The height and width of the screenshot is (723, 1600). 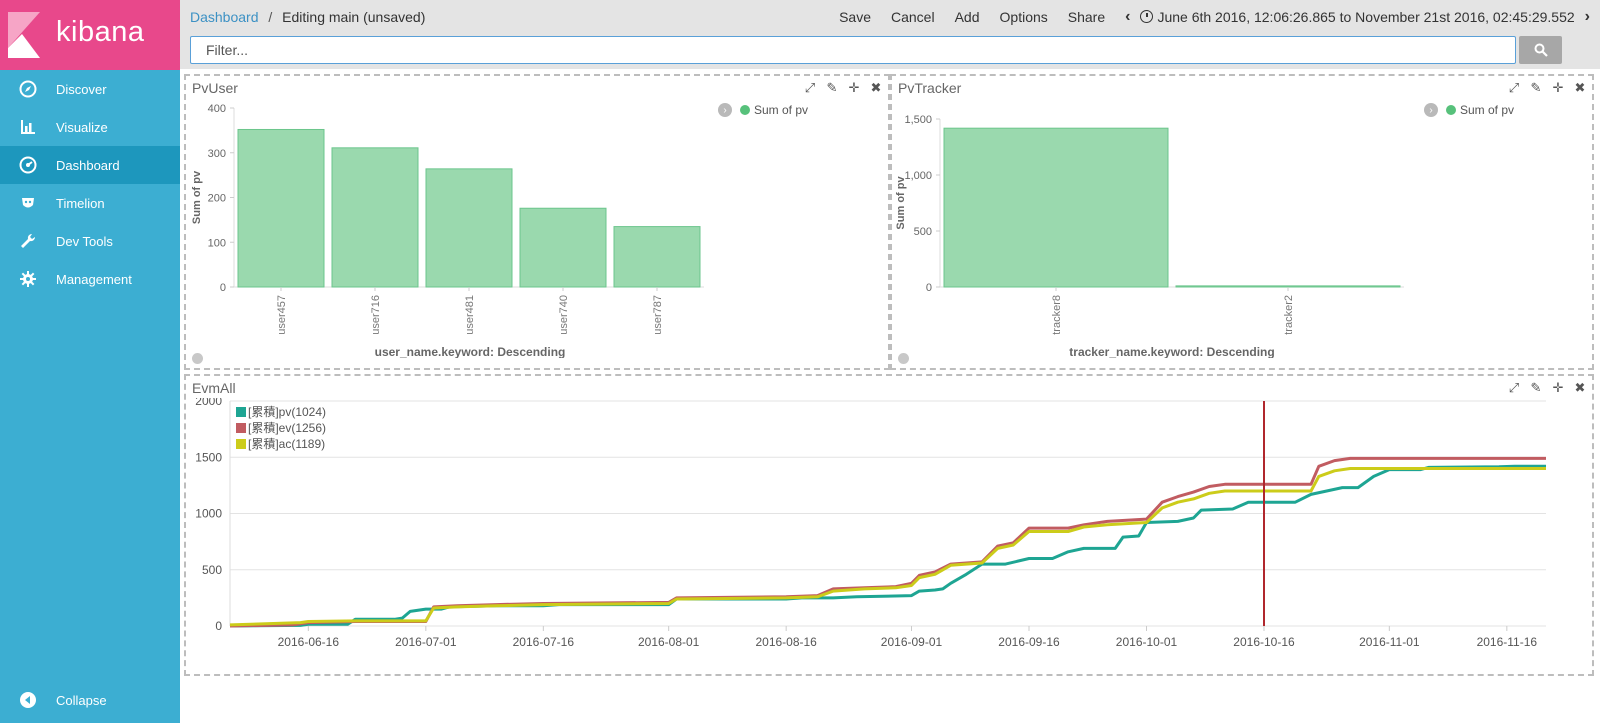 I want to click on kibana-logo-icon, so click(x=24, y=35).